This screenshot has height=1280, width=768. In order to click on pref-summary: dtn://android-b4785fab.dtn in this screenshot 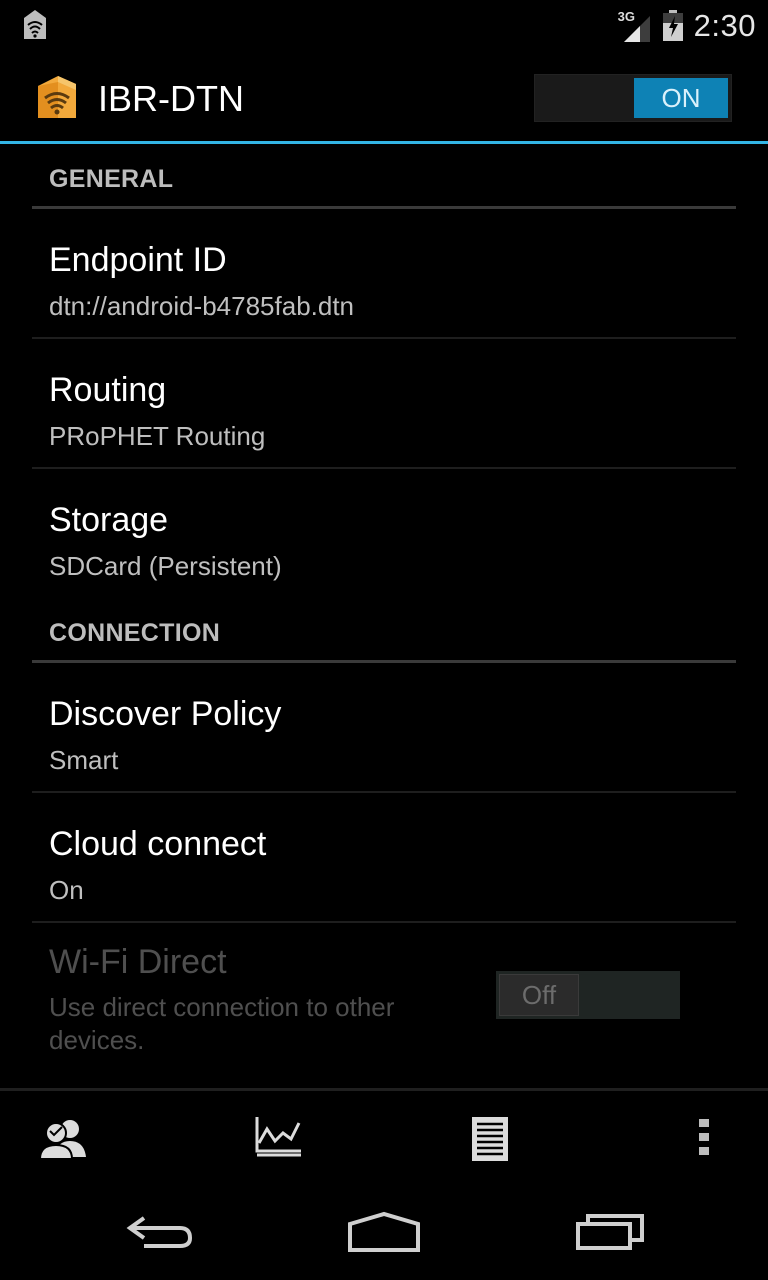, I will do `click(202, 306)`.